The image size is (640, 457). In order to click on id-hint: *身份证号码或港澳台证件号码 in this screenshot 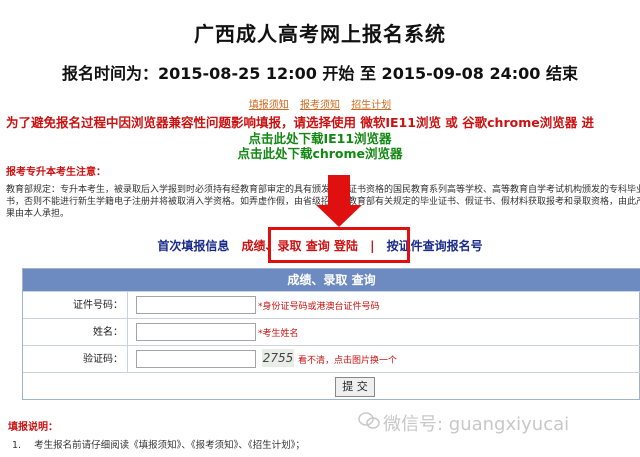, I will do `click(319, 307)`.